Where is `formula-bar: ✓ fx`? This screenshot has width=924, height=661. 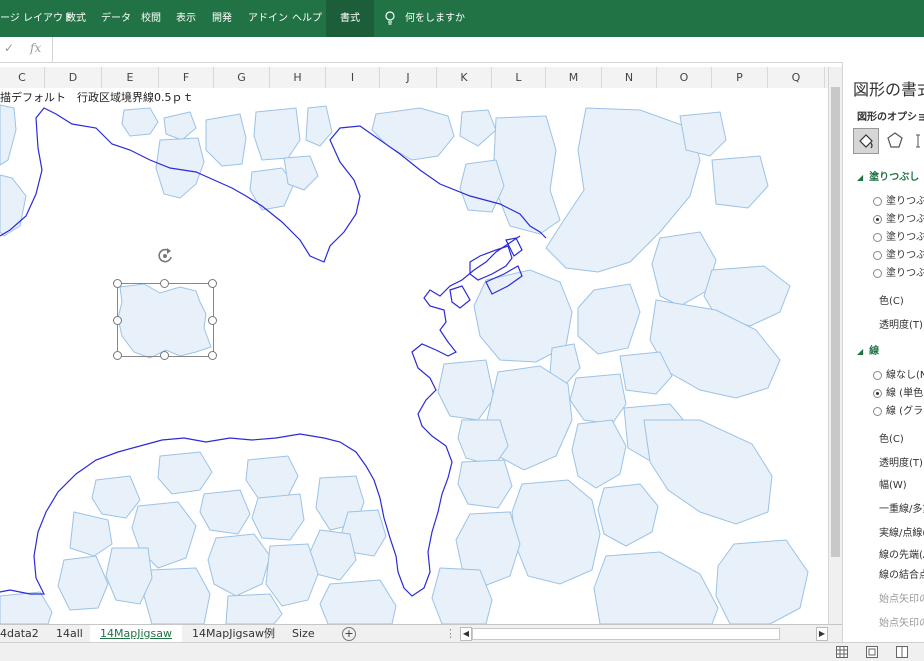 formula-bar: ✓ fx is located at coordinates (462, 50).